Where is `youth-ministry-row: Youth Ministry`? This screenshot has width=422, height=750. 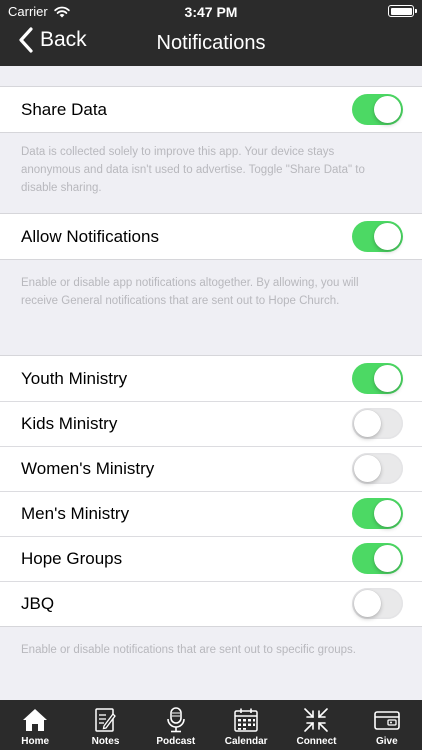
youth-ministry-row: Youth Ministry is located at coordinates (211, 378).